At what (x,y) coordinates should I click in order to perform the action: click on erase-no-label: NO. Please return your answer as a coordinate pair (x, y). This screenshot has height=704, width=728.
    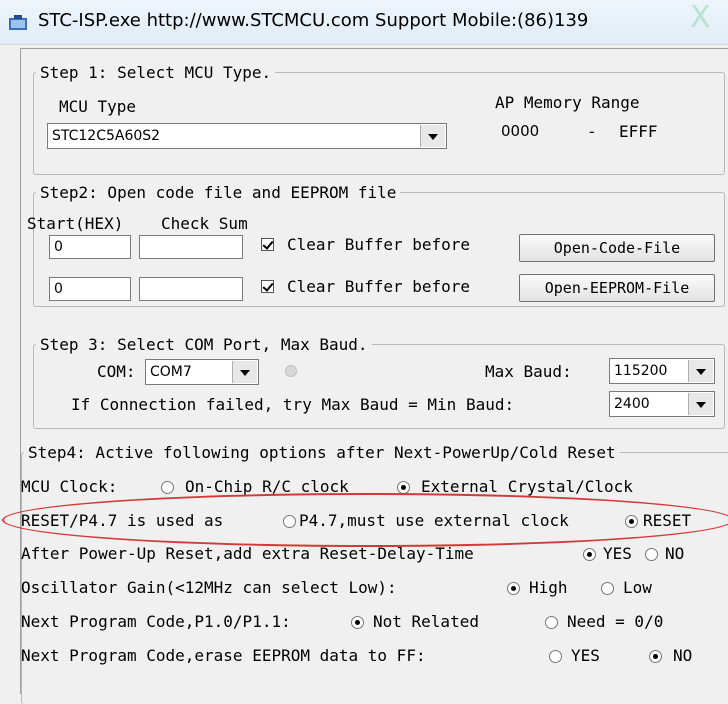
    Looking at the image, I should click on (683, 655).